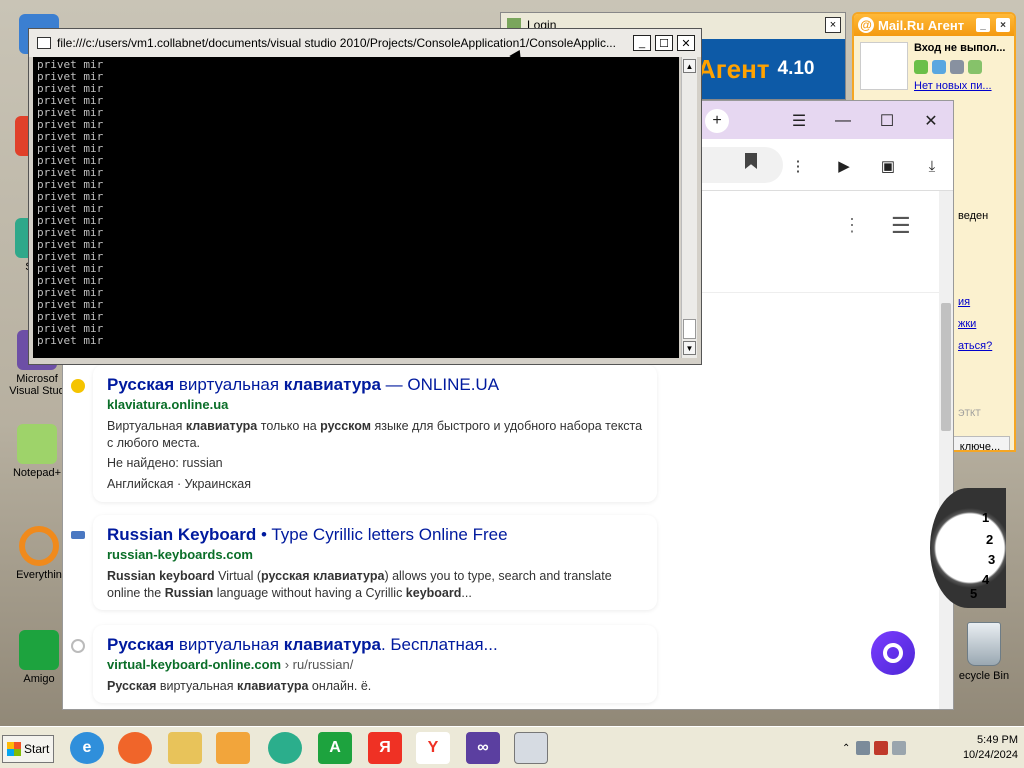 The image size is (1024, 768). Describe the element at coordinates (185, 748) in the screenshot. I see `file-explorer-icon` at that location.